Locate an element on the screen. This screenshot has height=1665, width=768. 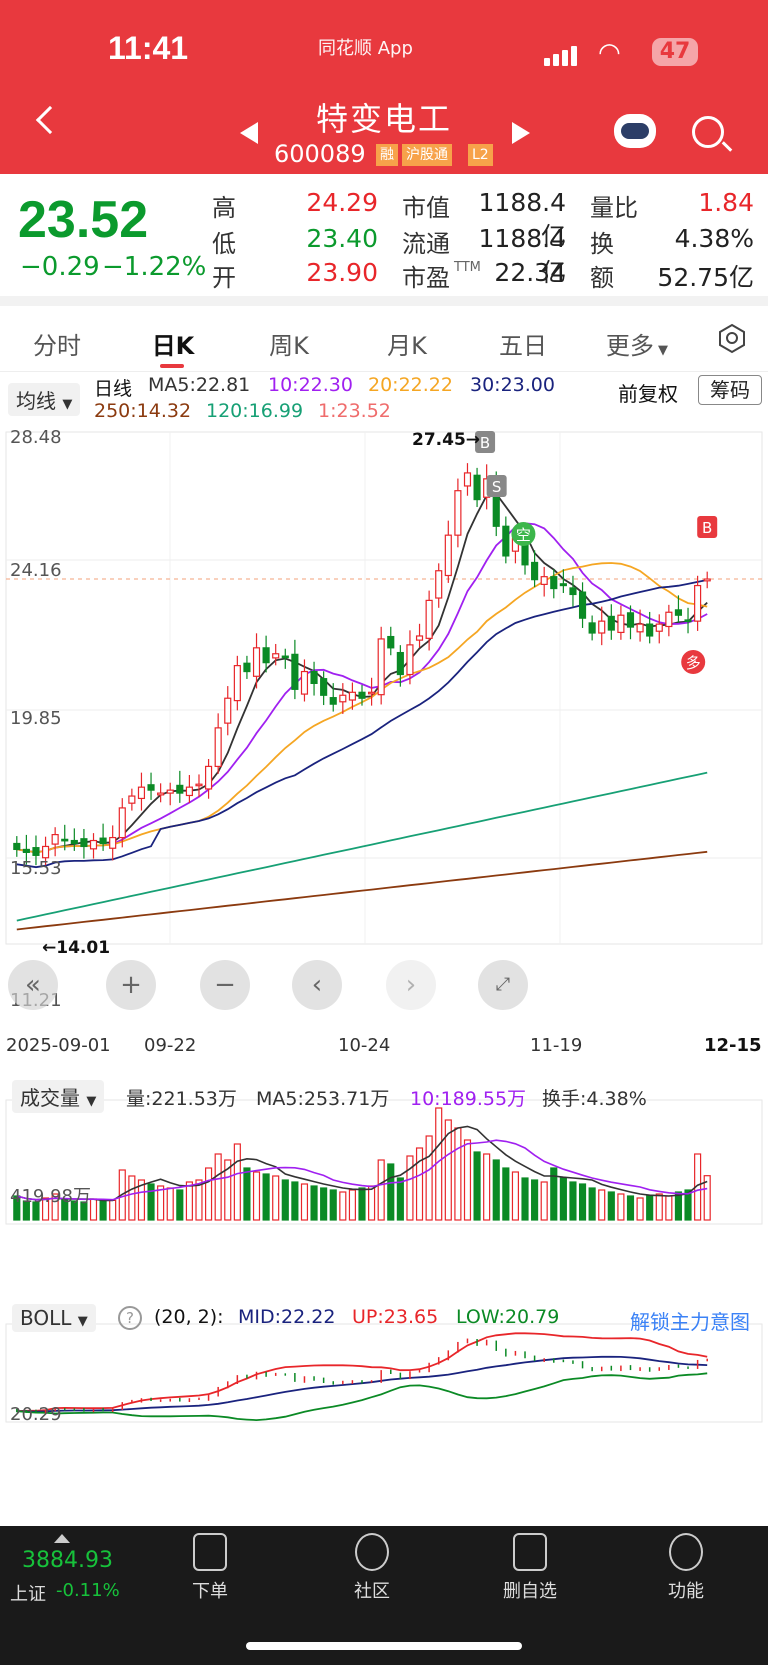
volume-turnover: 换手:4.38% is located at coordinates (594, 1099).